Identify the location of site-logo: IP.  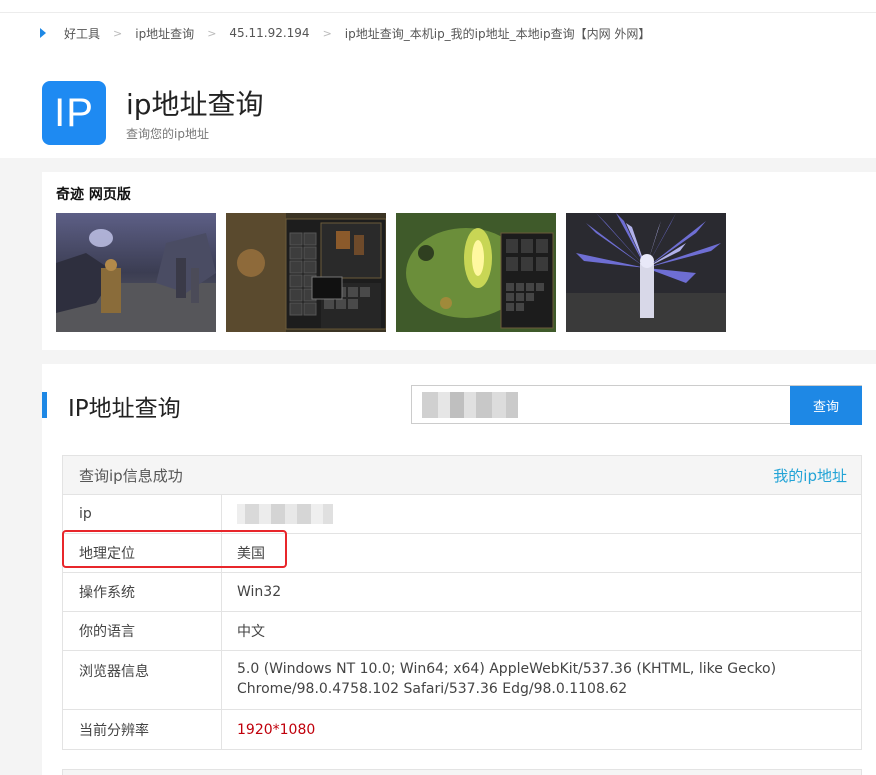
(74, 113).